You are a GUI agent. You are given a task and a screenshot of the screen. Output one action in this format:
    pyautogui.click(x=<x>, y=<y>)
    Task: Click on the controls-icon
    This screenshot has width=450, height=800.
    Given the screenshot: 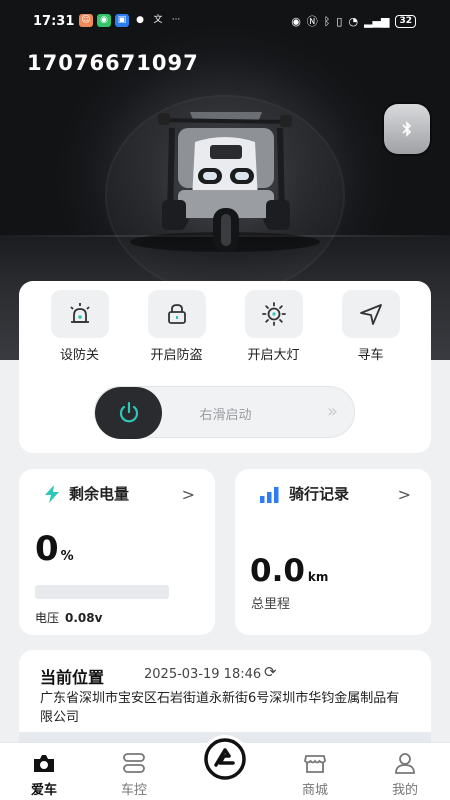 What is the action you would take?
    pyautogui.click(x=134, y=763)
    